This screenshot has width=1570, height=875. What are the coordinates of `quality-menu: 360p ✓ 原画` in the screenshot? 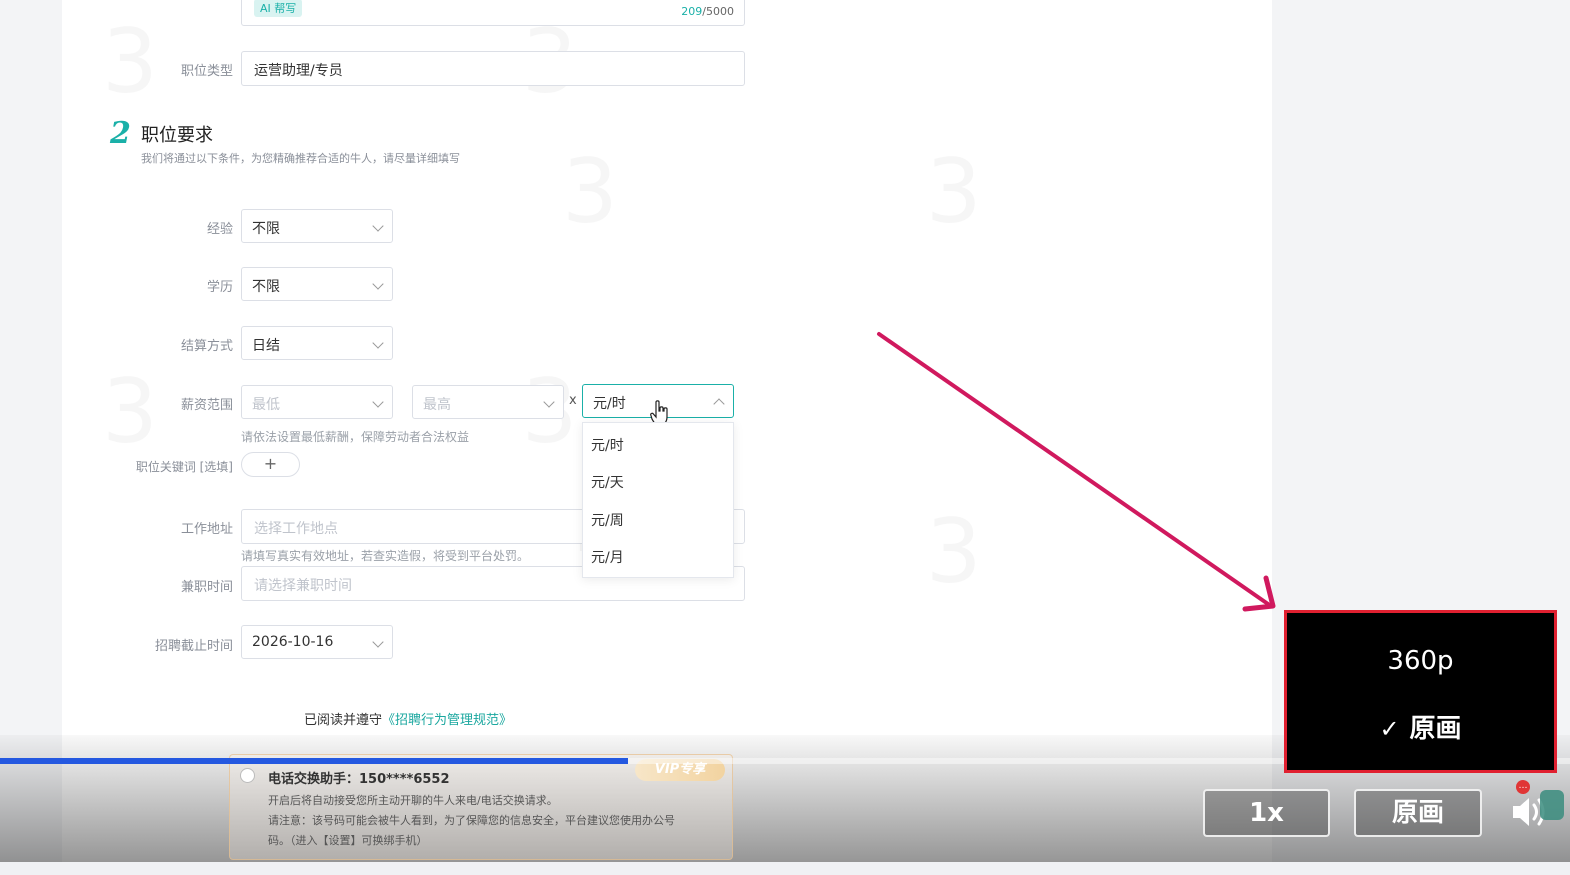 It's located at (1420, 691).